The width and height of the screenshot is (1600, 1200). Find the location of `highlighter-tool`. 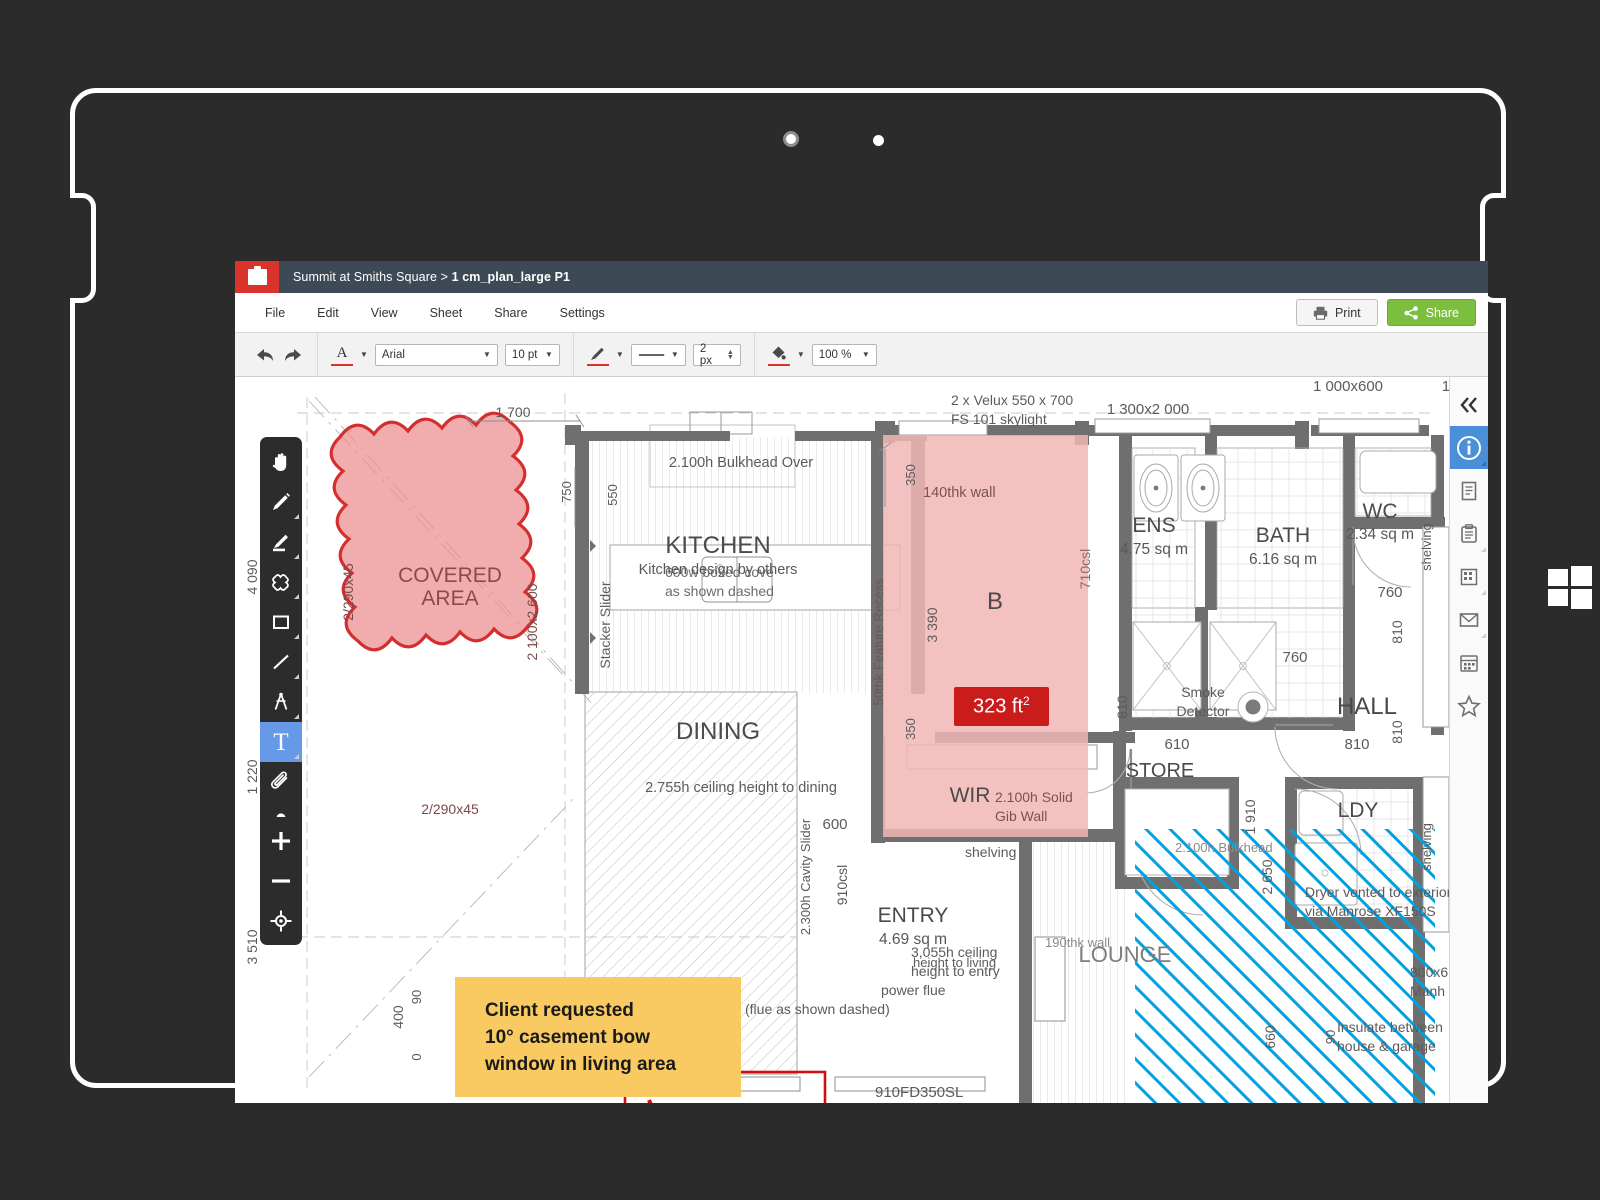

highlighter-tool is located at coordinates (281, 542).